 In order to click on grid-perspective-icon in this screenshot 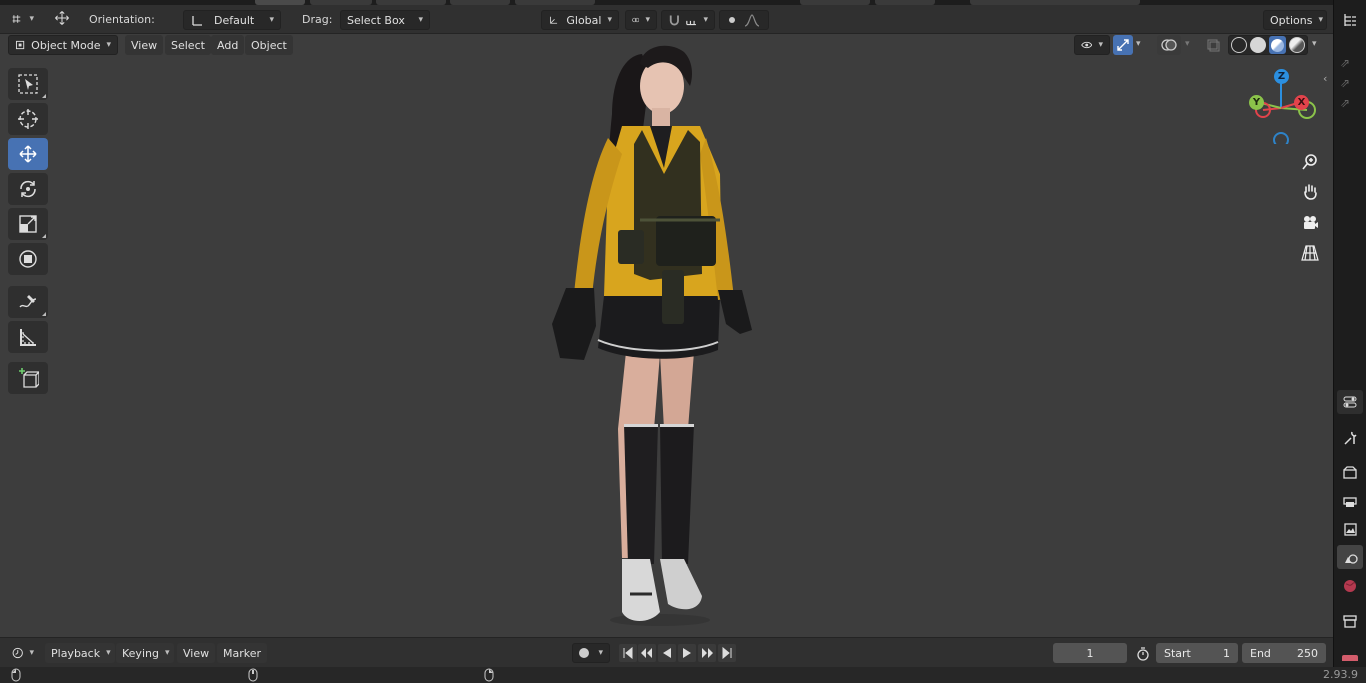, I will do `click(1310, 253)`.